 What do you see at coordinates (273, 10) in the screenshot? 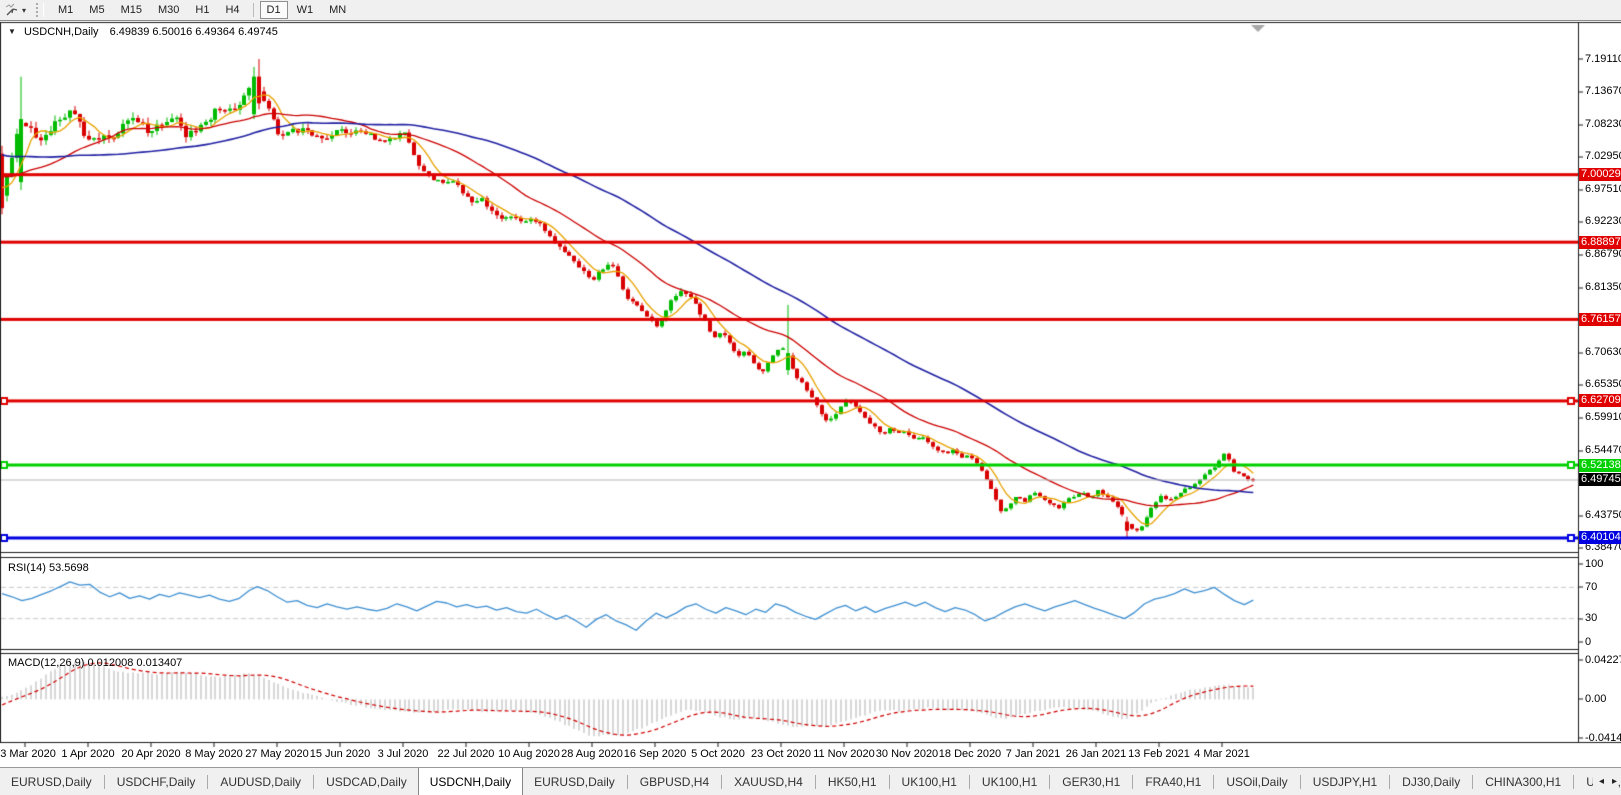
I see `timeframe-button-d1: D1` at bounding box center [273, 10].